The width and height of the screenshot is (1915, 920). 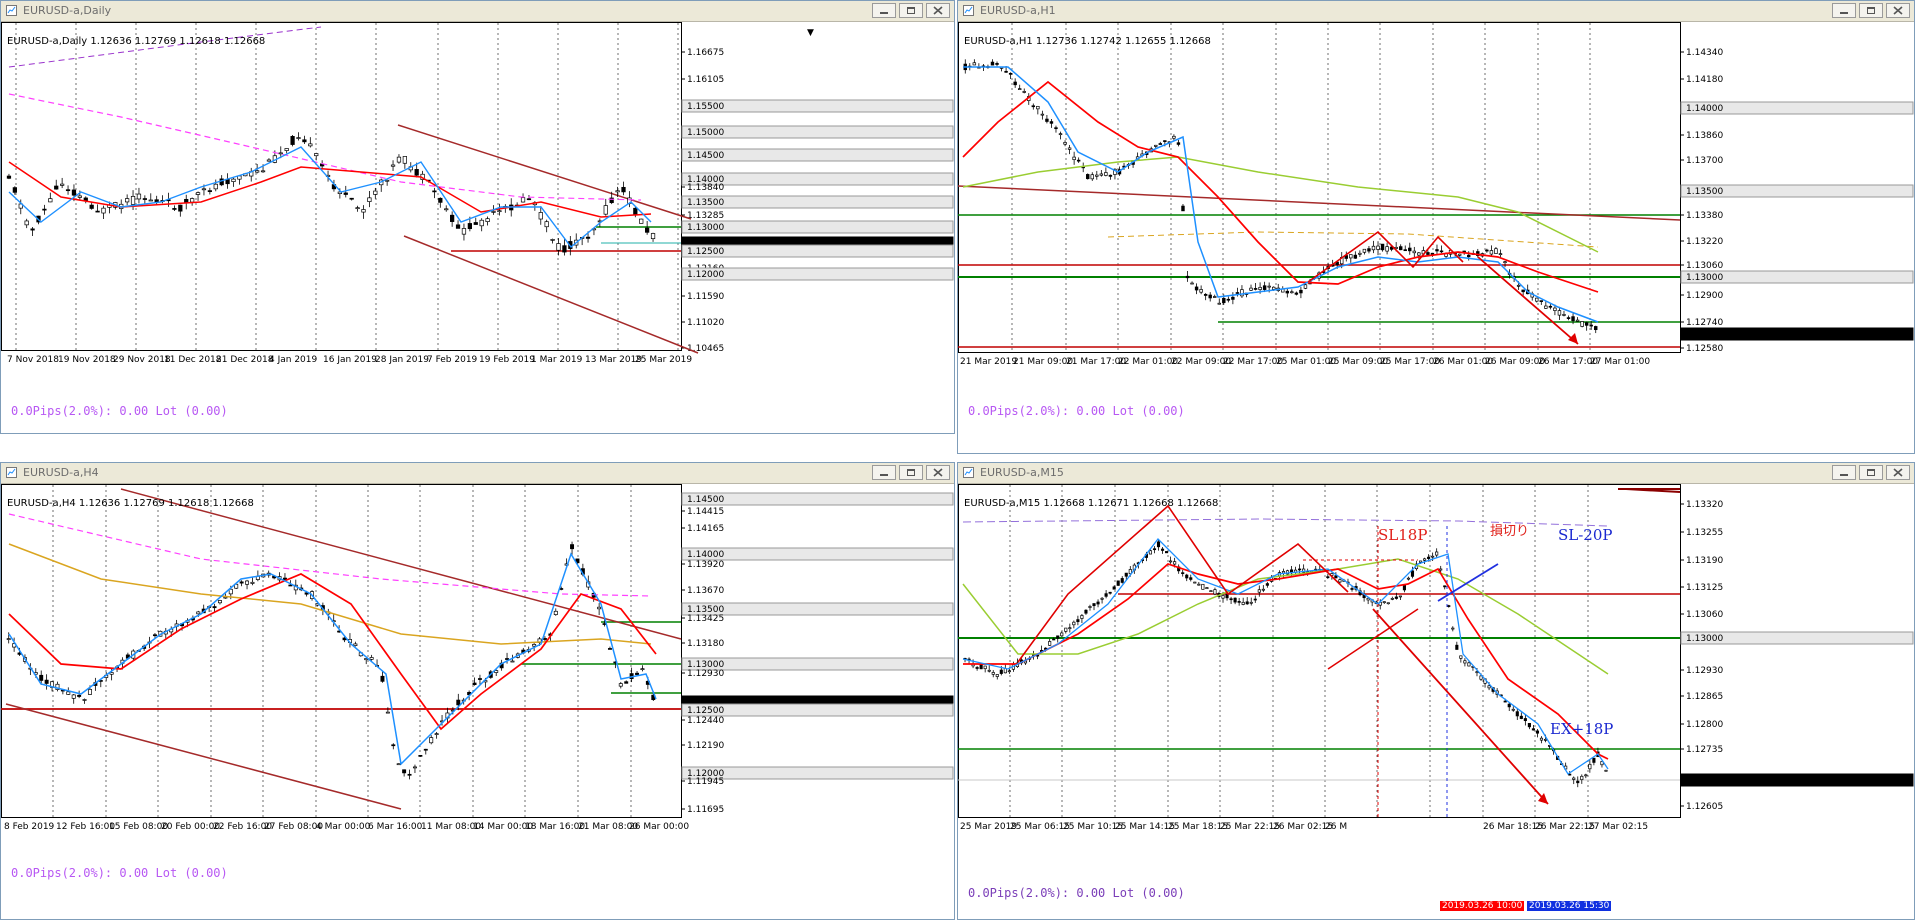 What do you see at coordinates (705, 297) in the screenshot?
I see `price-axis-label: 1.11590` at bounding box center [705, 297].